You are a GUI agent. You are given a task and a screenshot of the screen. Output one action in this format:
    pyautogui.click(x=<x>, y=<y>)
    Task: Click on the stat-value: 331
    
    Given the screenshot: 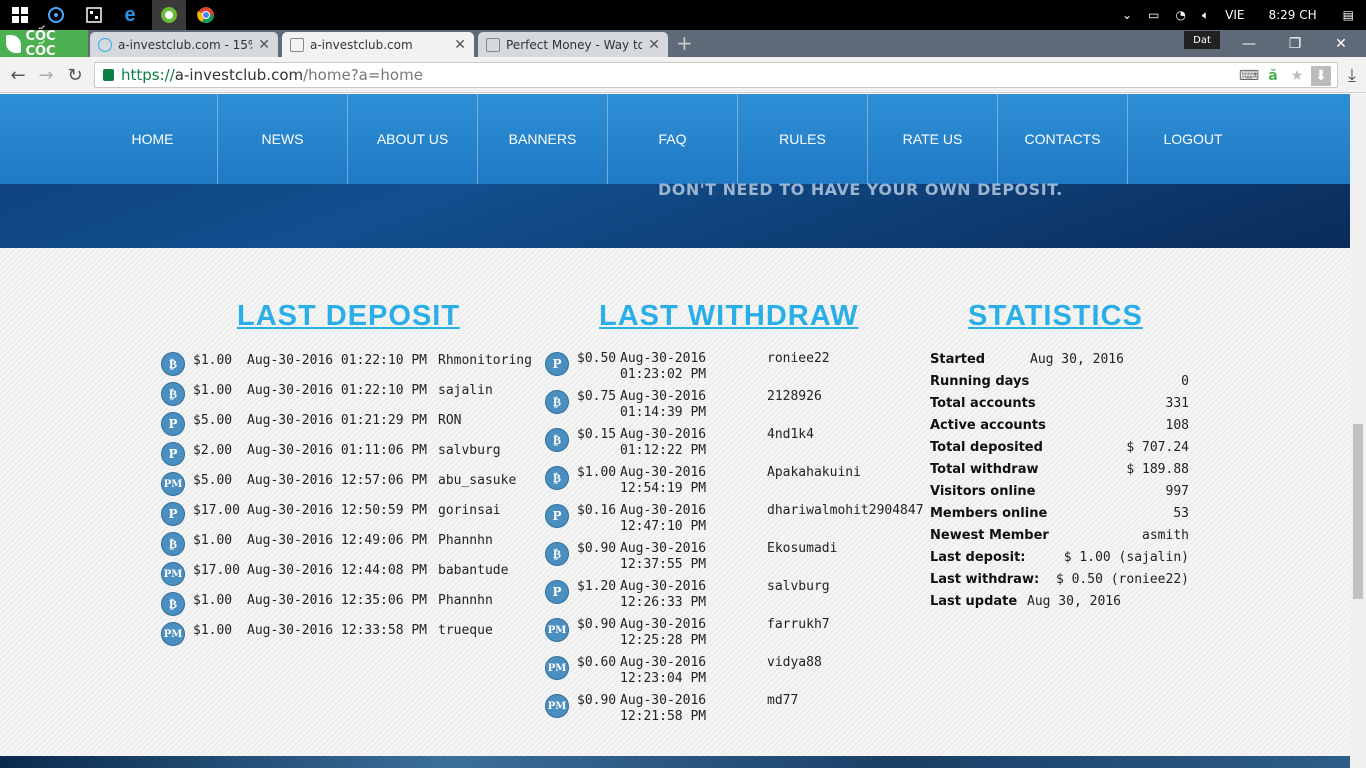 What is the action you would take?
    pyautogui.click(x=1177, y=403)
    